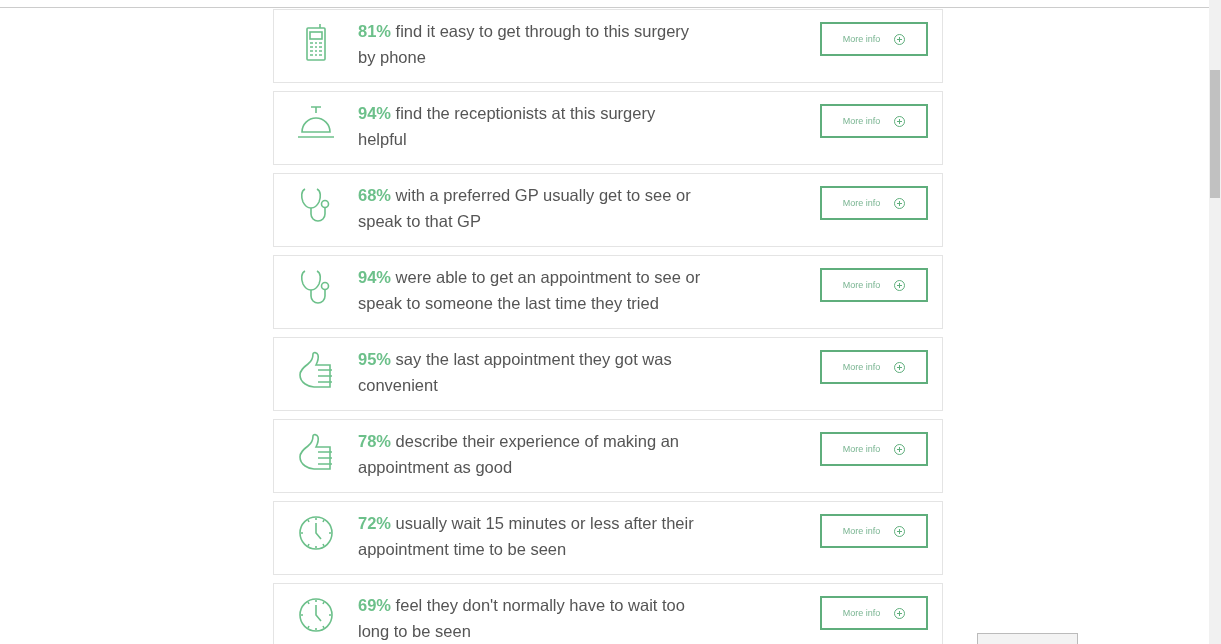  What do you see at coordinates (519, 454) in the screenshot?
I see `result-text: 78% describe their experience of making an appointment as good` at bounding box center [519, 454].